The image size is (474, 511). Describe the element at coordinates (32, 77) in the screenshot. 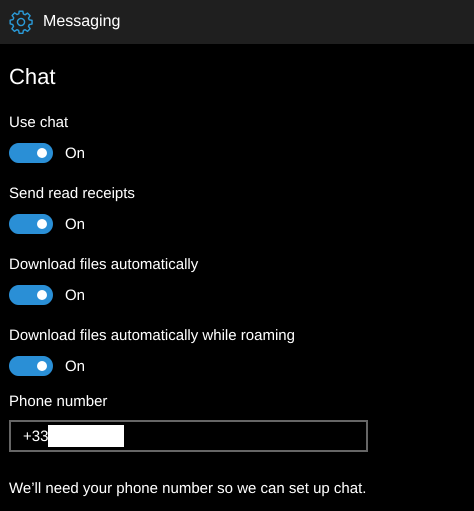

I see `section-title: Chat` at that location.